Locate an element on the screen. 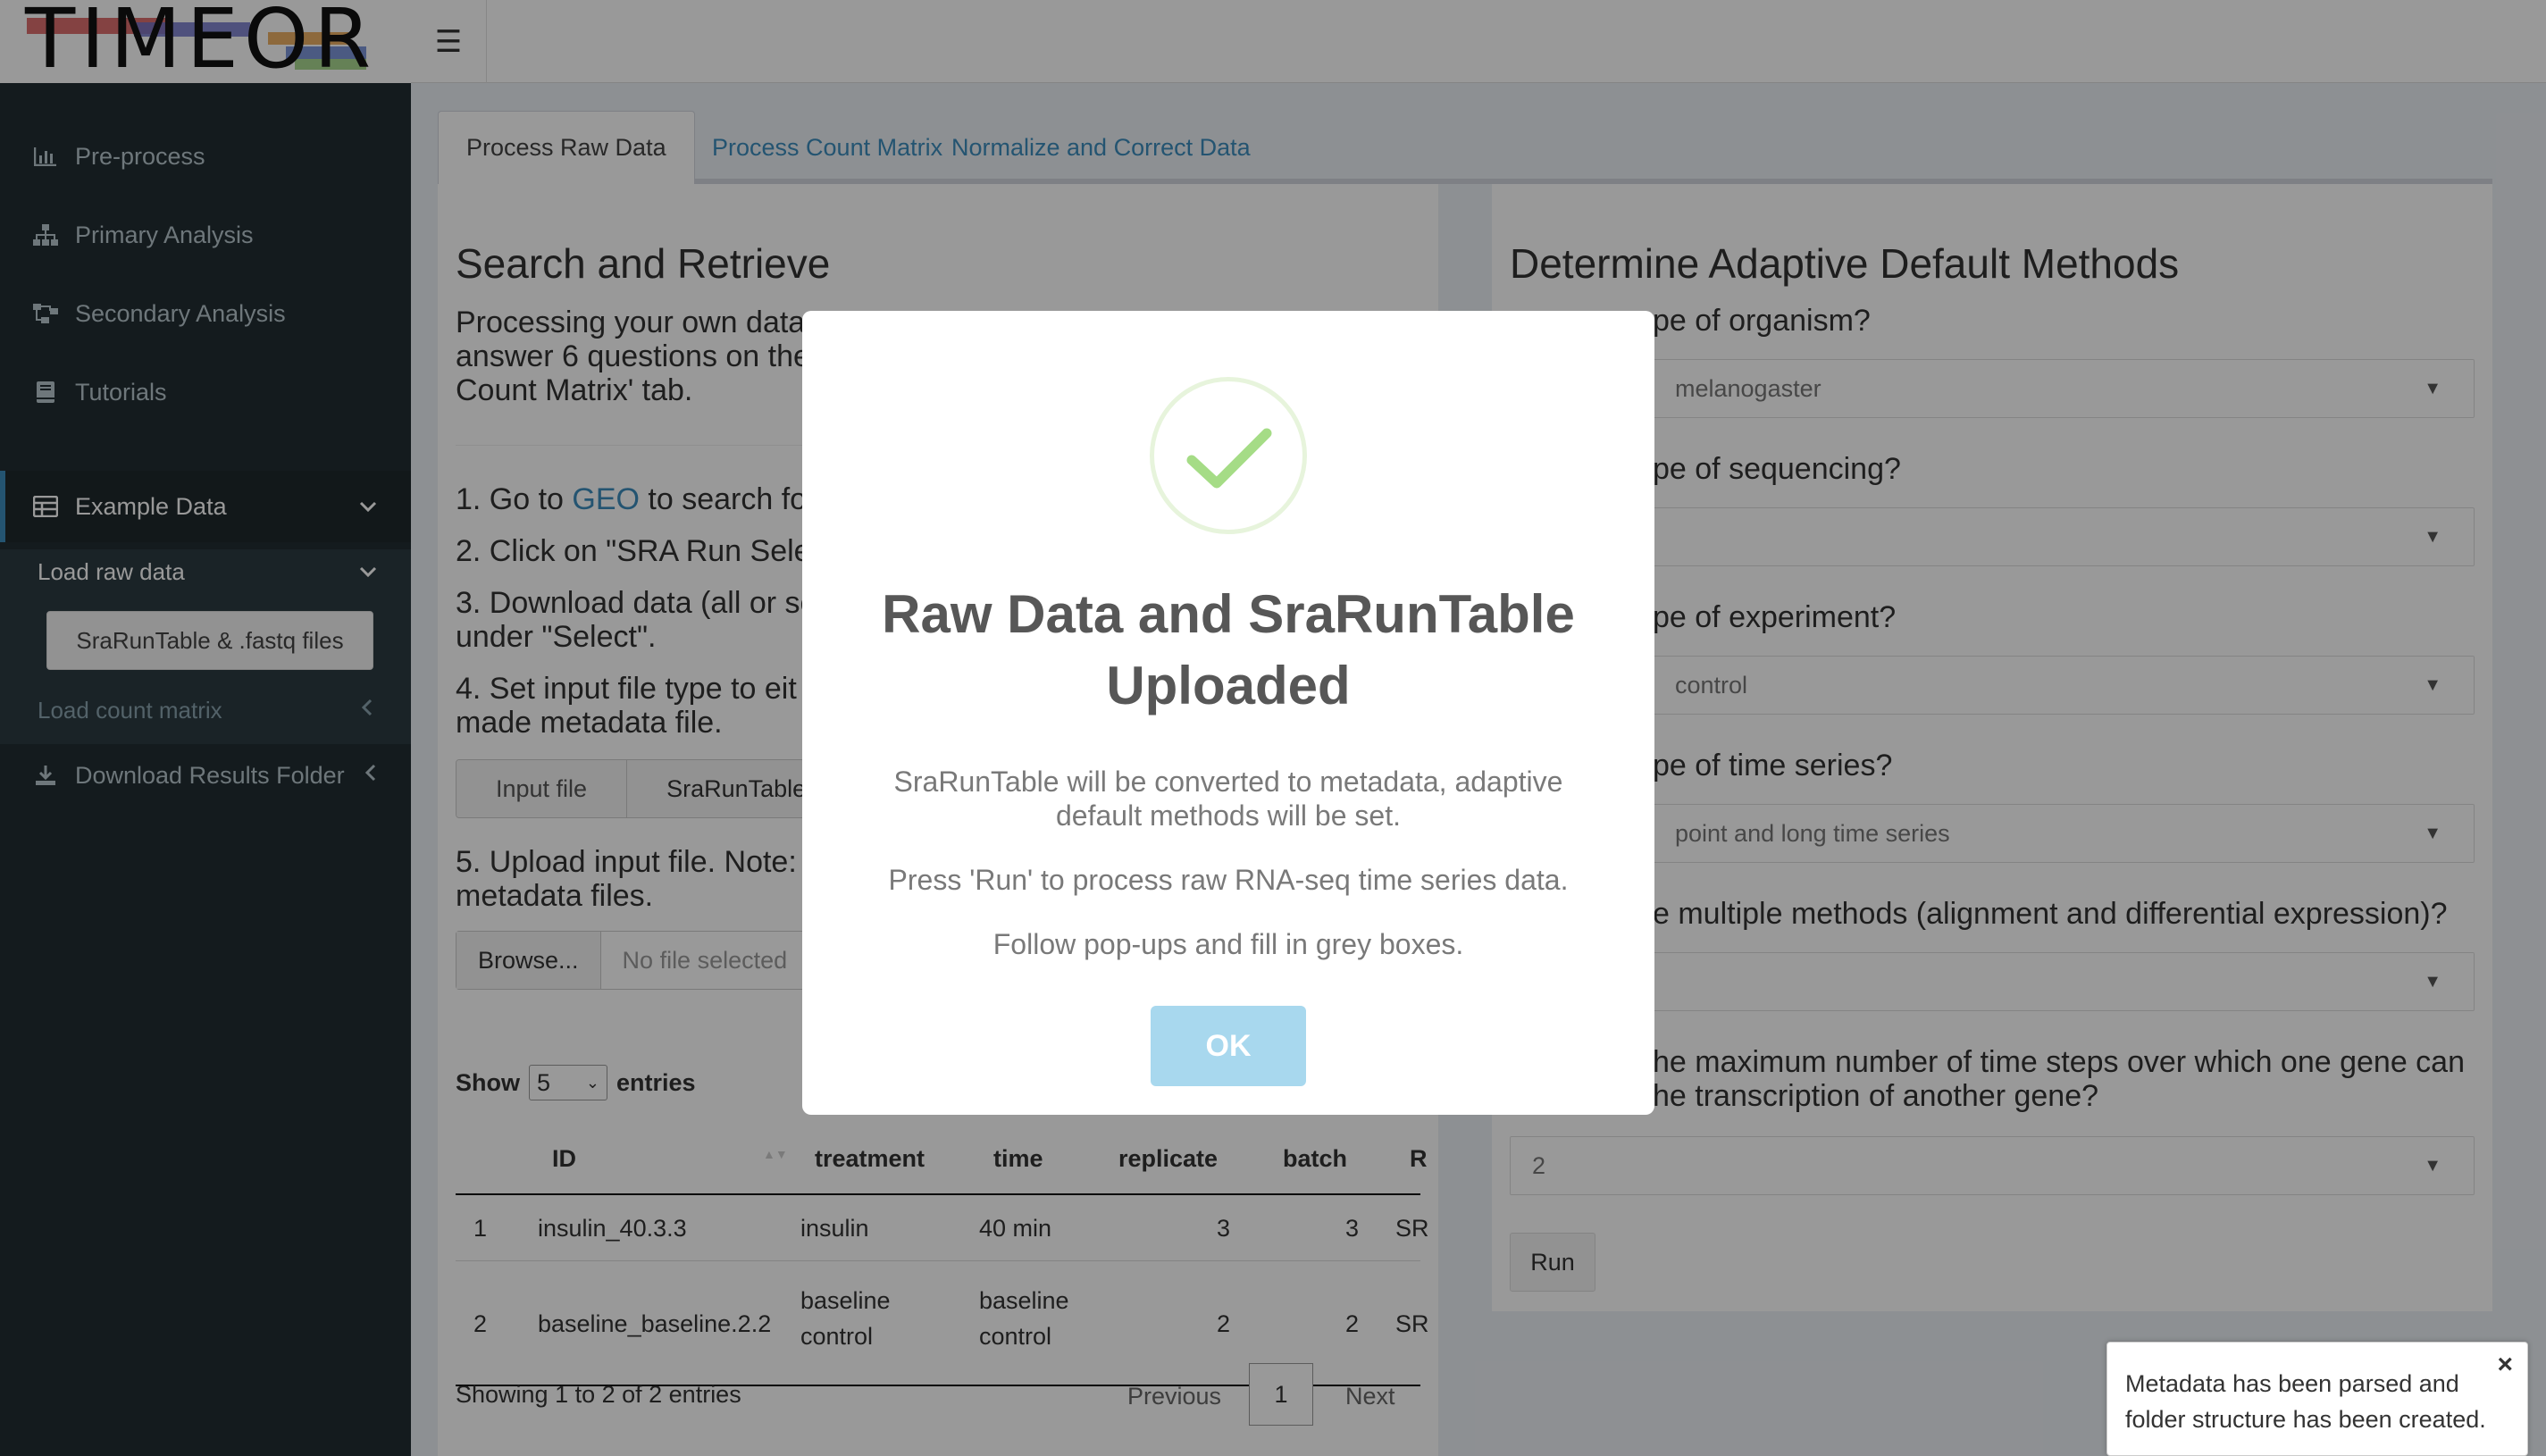 This screenshot has height=1456, width=2546. ok-button: OK is located at coordinates (1228, 1046).